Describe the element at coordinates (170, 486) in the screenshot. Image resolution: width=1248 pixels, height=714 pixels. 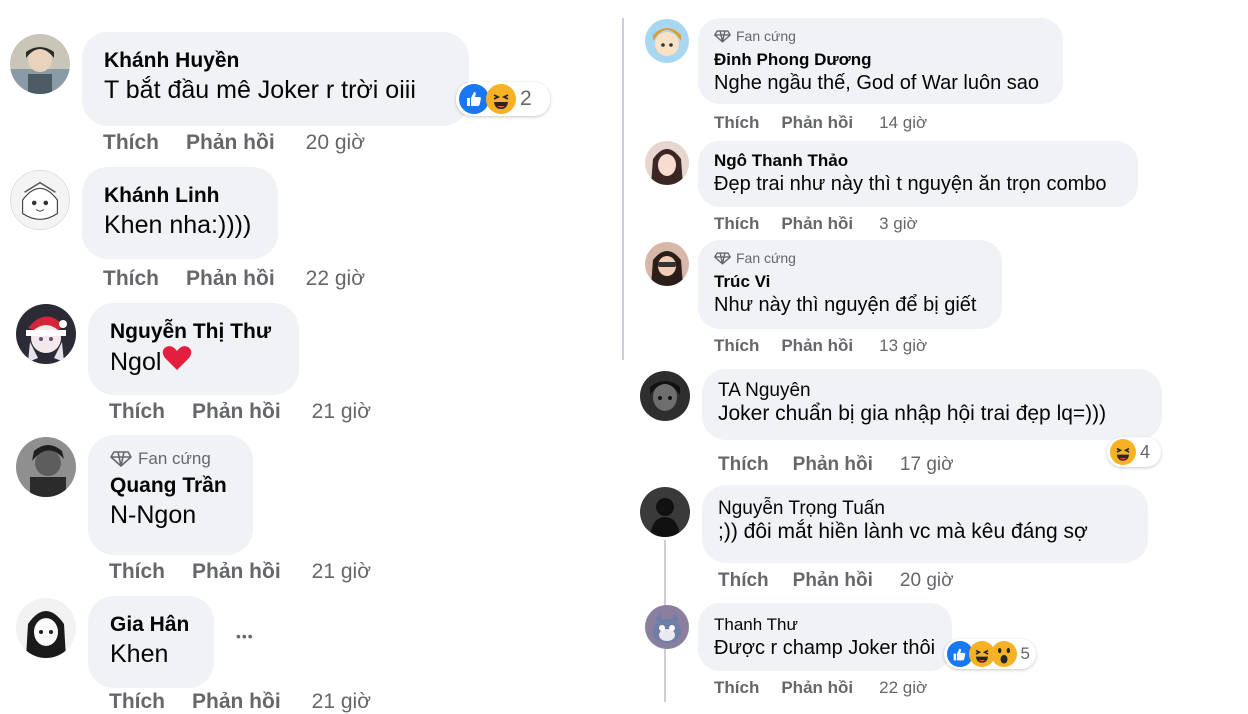
I see `commenter-name: Quang Trần` at that location.